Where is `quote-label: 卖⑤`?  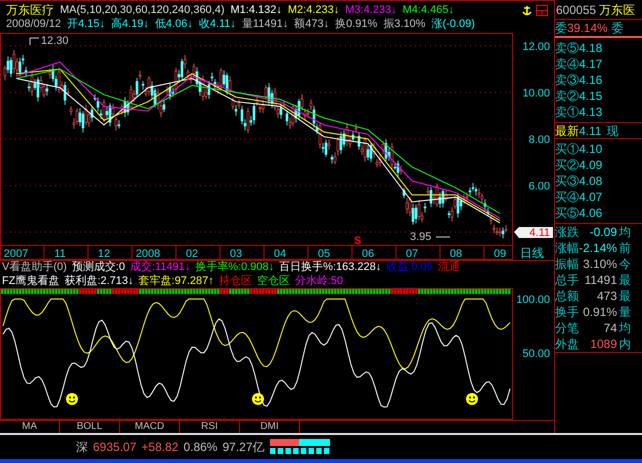
quote-label: 卖⑤ is located at coordinates (567, 48).